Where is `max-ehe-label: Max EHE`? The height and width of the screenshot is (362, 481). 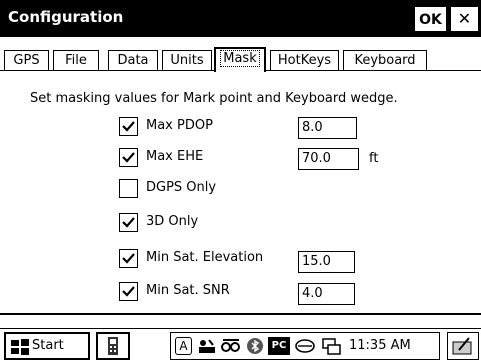
max-ehe-label: Max EHE is located at coordinates (175, 156).